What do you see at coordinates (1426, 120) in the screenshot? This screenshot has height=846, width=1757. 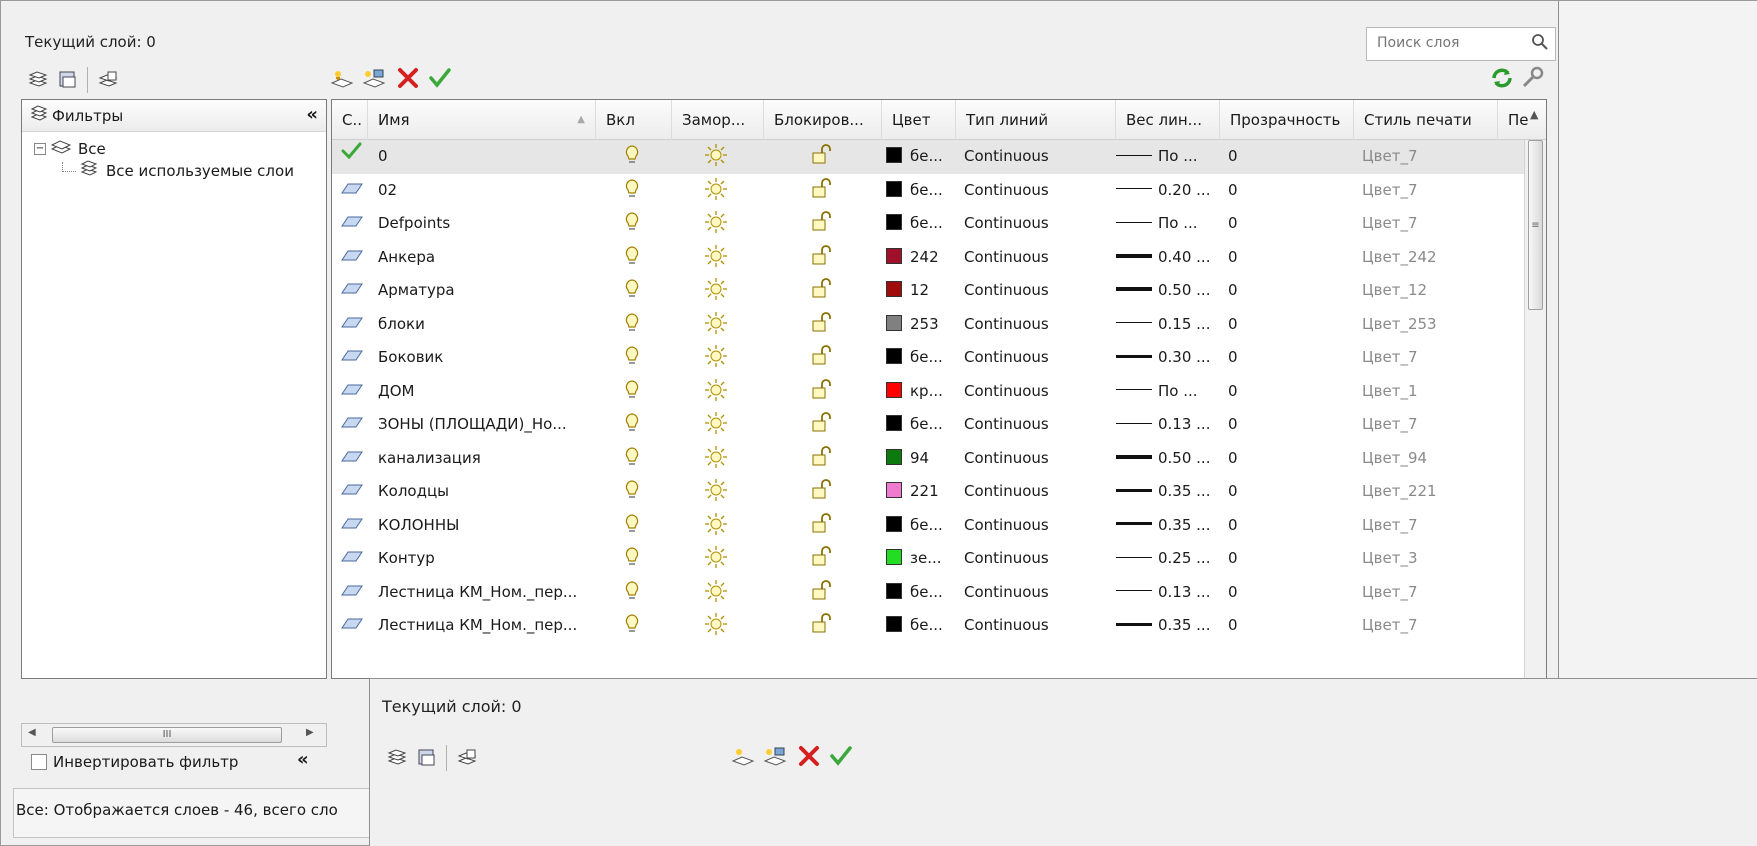 I see `col-plot-style: Стиль печати` at bounding box center [1426, 120].